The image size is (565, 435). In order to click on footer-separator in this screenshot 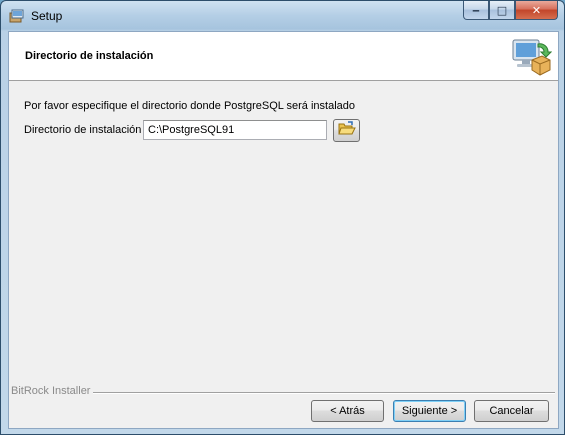, I will do `click(323, 393)`.